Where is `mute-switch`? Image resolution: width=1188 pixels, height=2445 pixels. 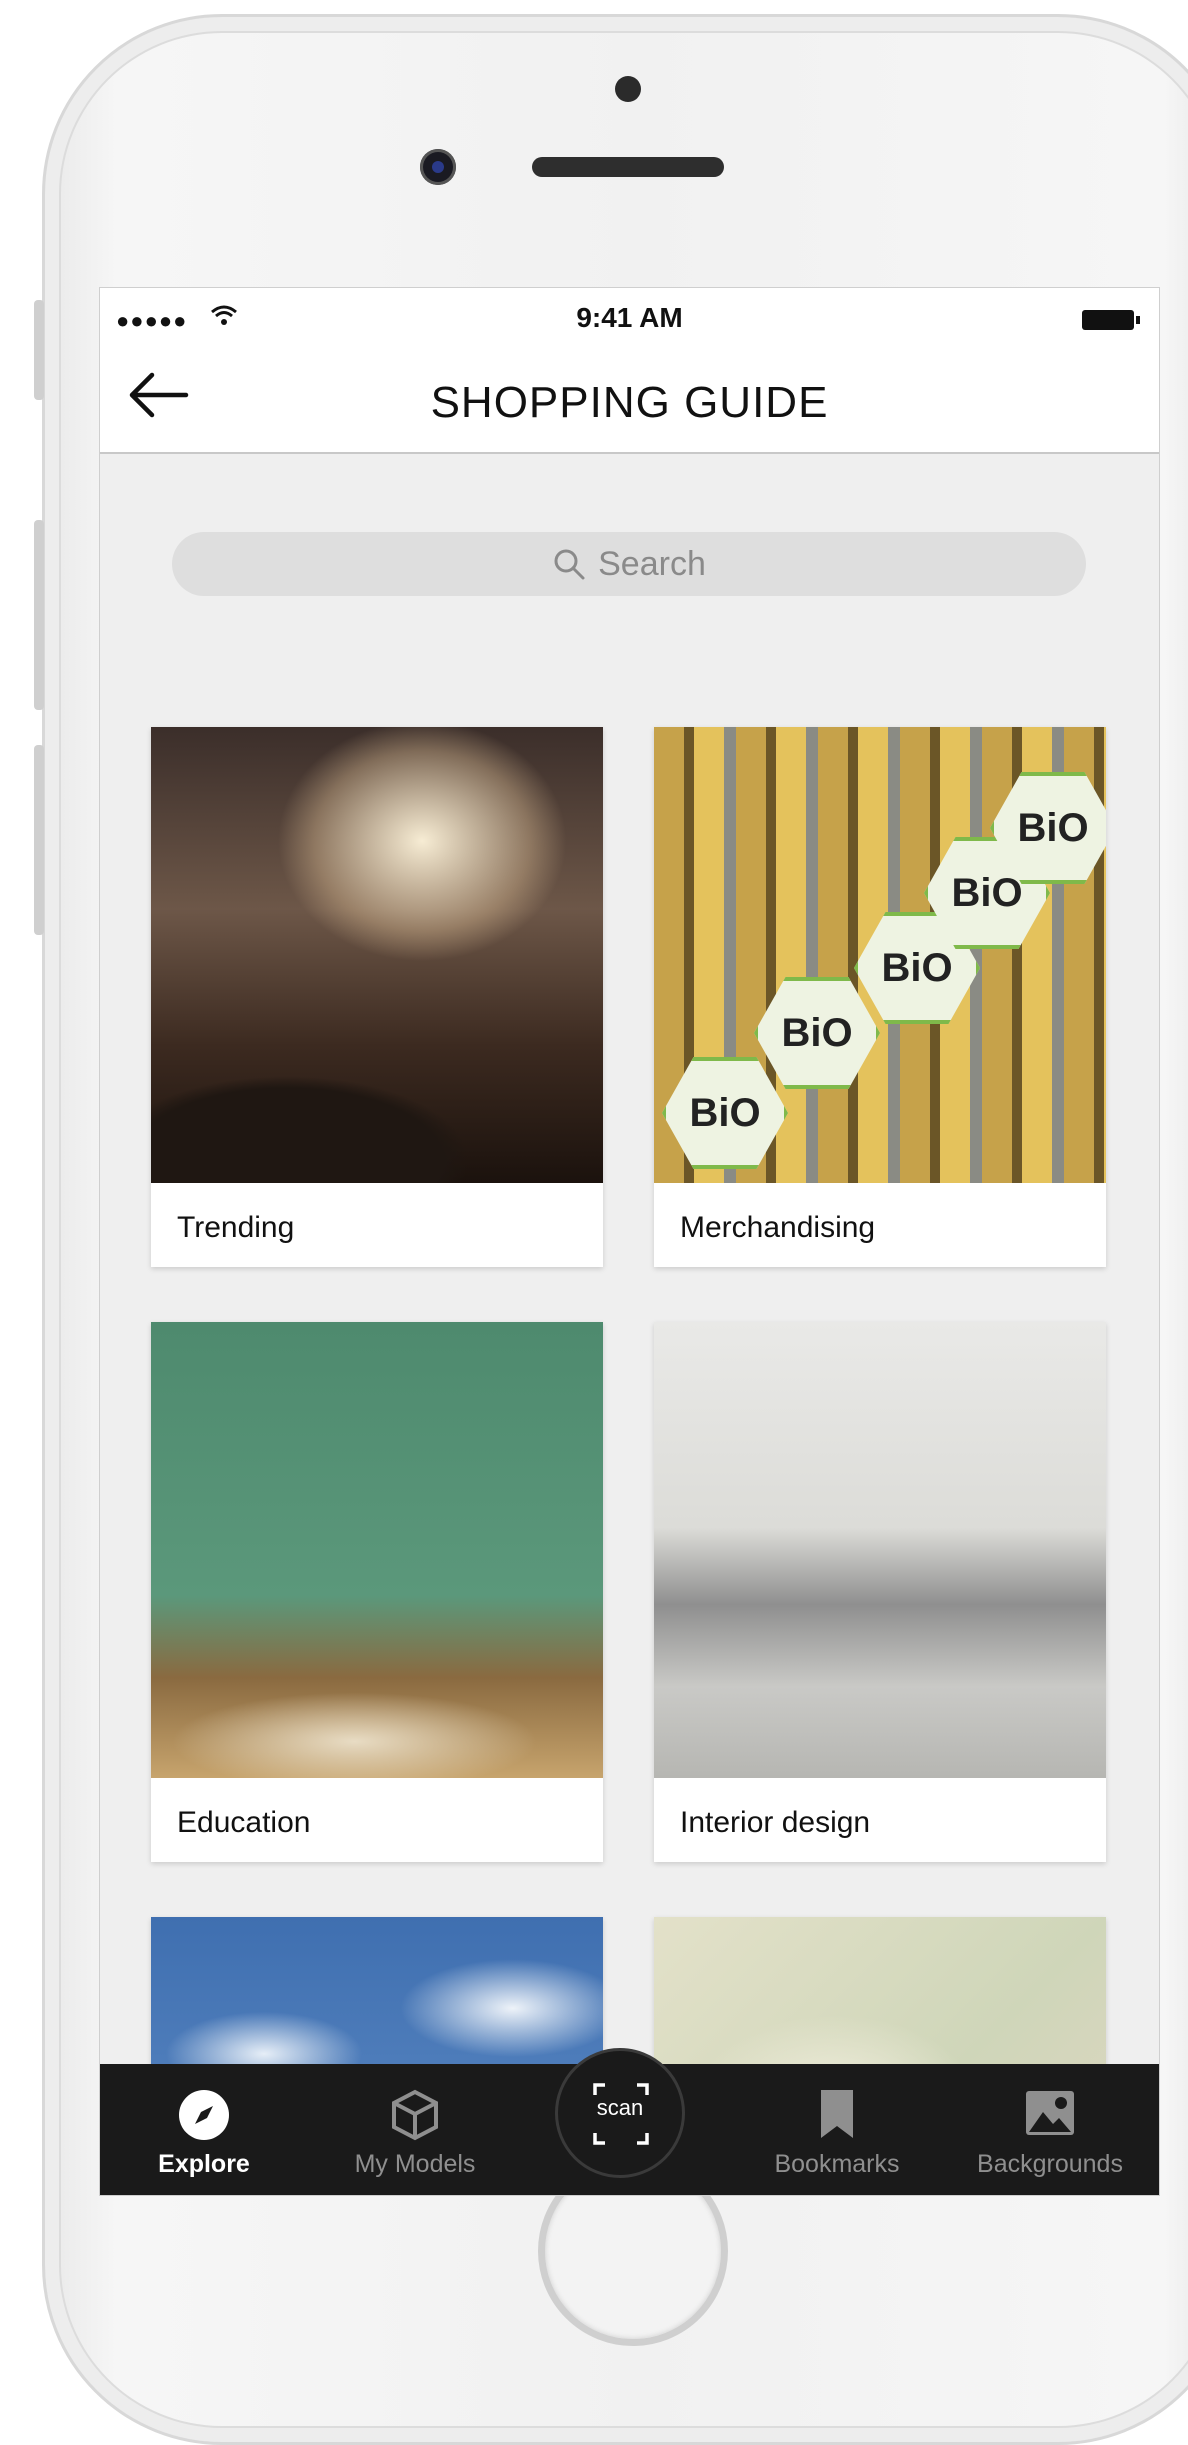 mute-switch is located at coordinates (39, 350).